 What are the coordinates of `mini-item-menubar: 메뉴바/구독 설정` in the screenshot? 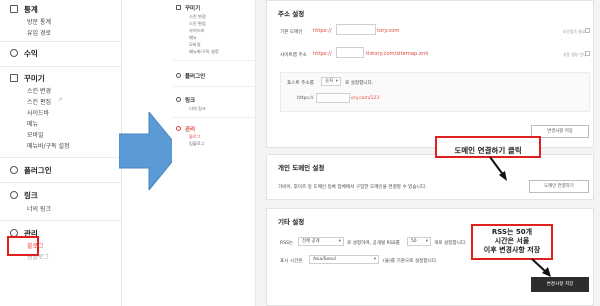 It's located at (204, 52).